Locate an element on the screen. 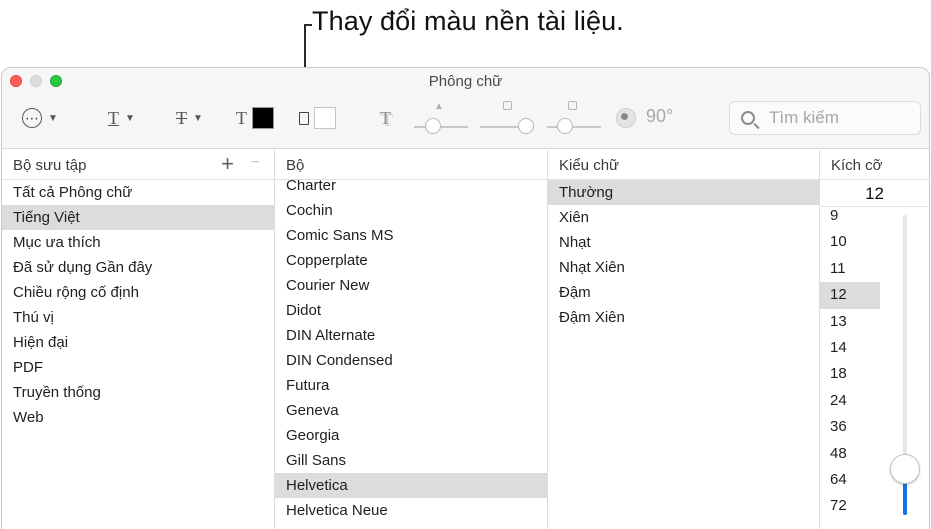  collection-item: Tất cả Phông chữ is located at coordinates (138, 192).